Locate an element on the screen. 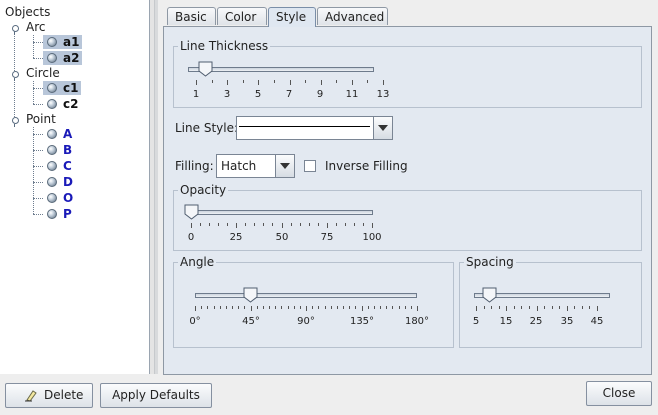  tree-item-point-d: D is located at coordinates (59, 182).